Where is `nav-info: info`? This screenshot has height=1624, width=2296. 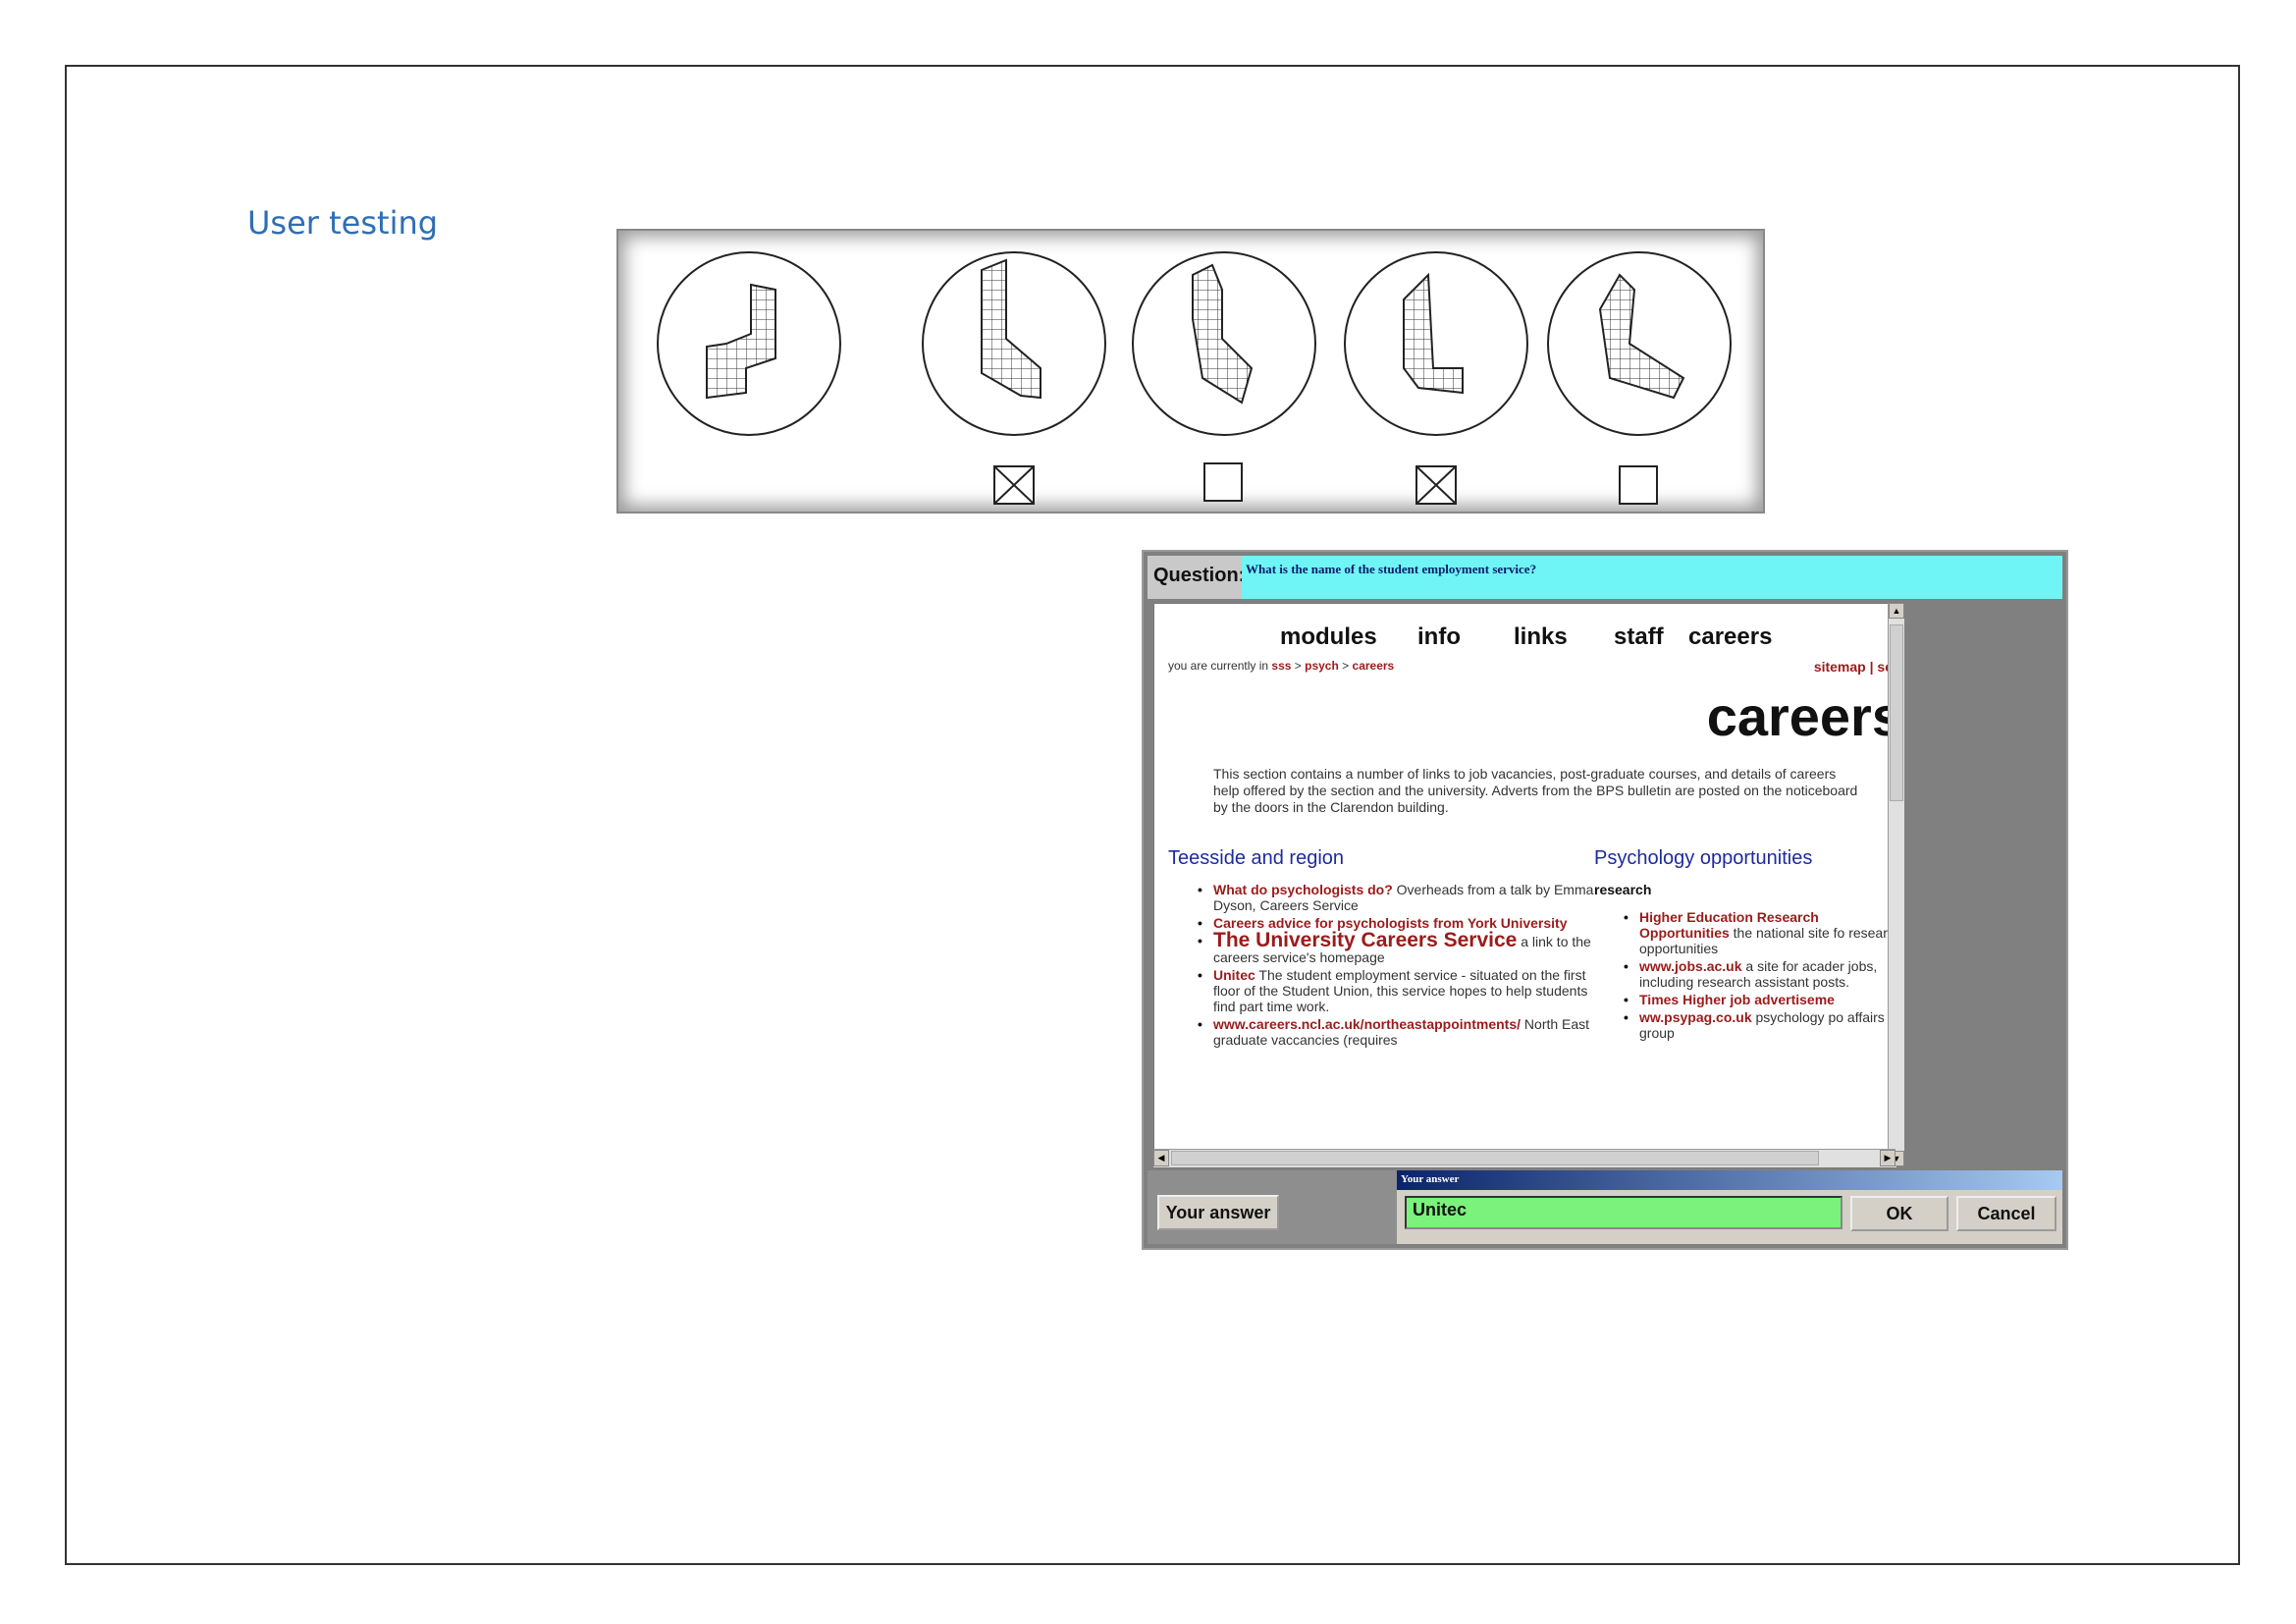 nav-info: info is located at coordinates (1439, 637).